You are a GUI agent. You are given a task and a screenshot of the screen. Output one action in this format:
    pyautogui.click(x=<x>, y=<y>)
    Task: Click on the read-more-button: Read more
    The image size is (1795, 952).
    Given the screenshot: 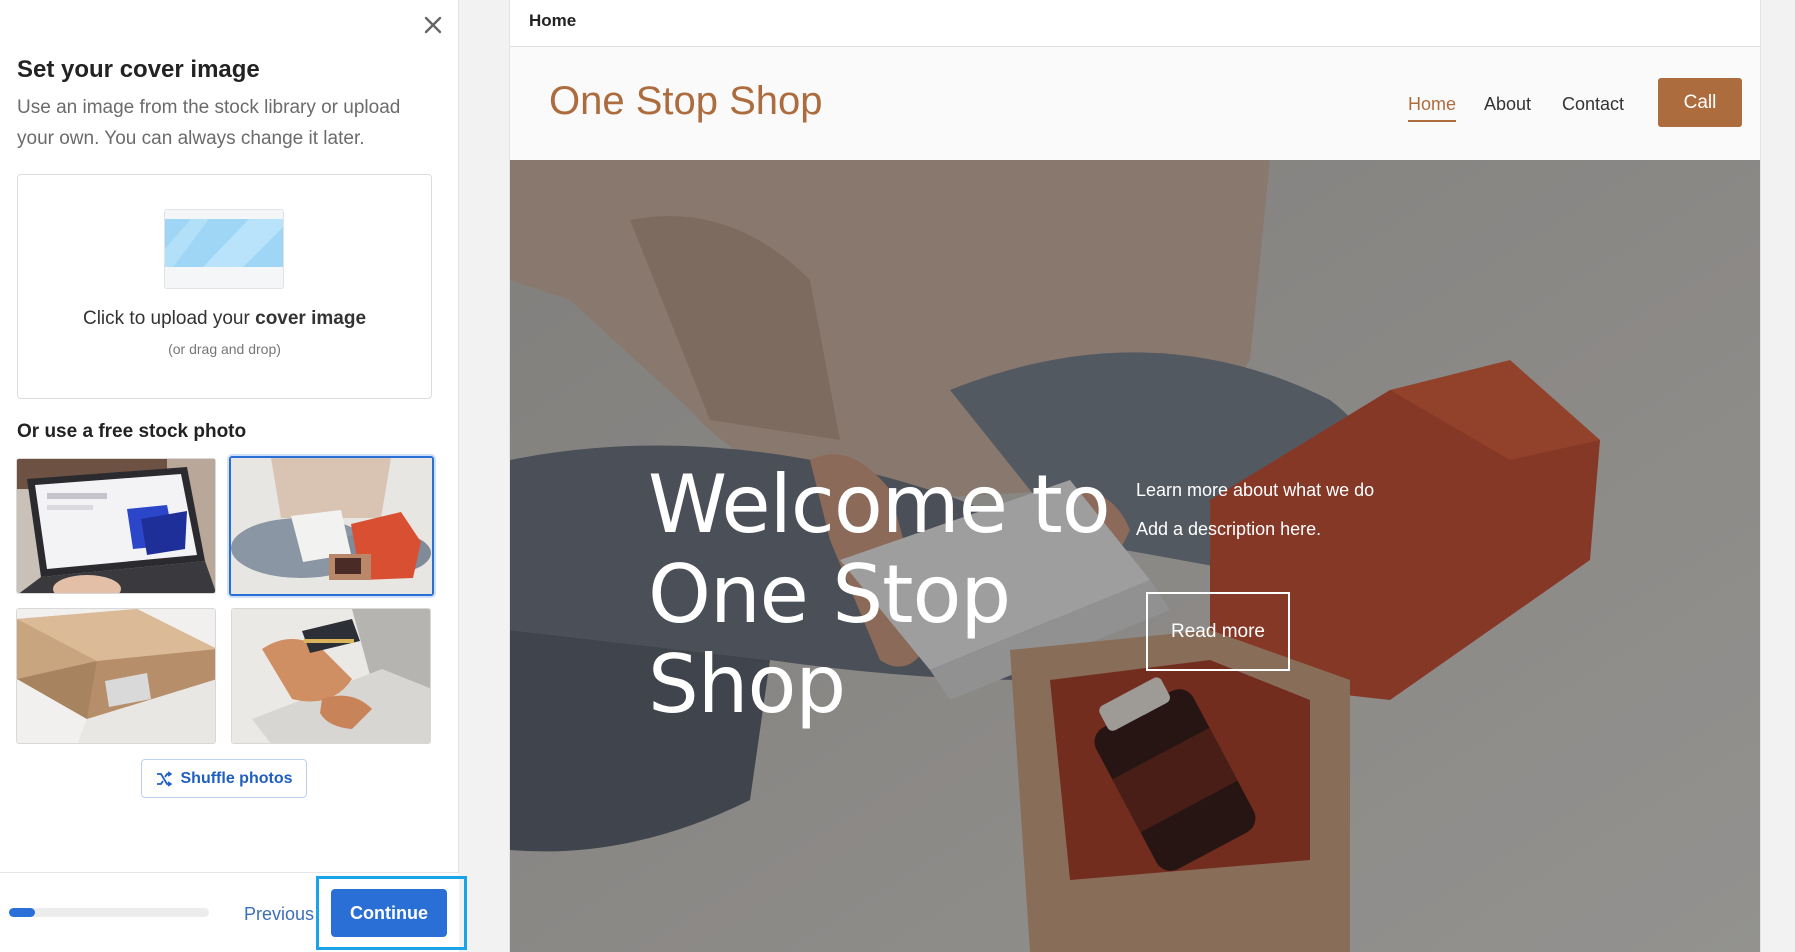 What is the action you would take?
    pyautogui.click(x=1218, y=631)
    